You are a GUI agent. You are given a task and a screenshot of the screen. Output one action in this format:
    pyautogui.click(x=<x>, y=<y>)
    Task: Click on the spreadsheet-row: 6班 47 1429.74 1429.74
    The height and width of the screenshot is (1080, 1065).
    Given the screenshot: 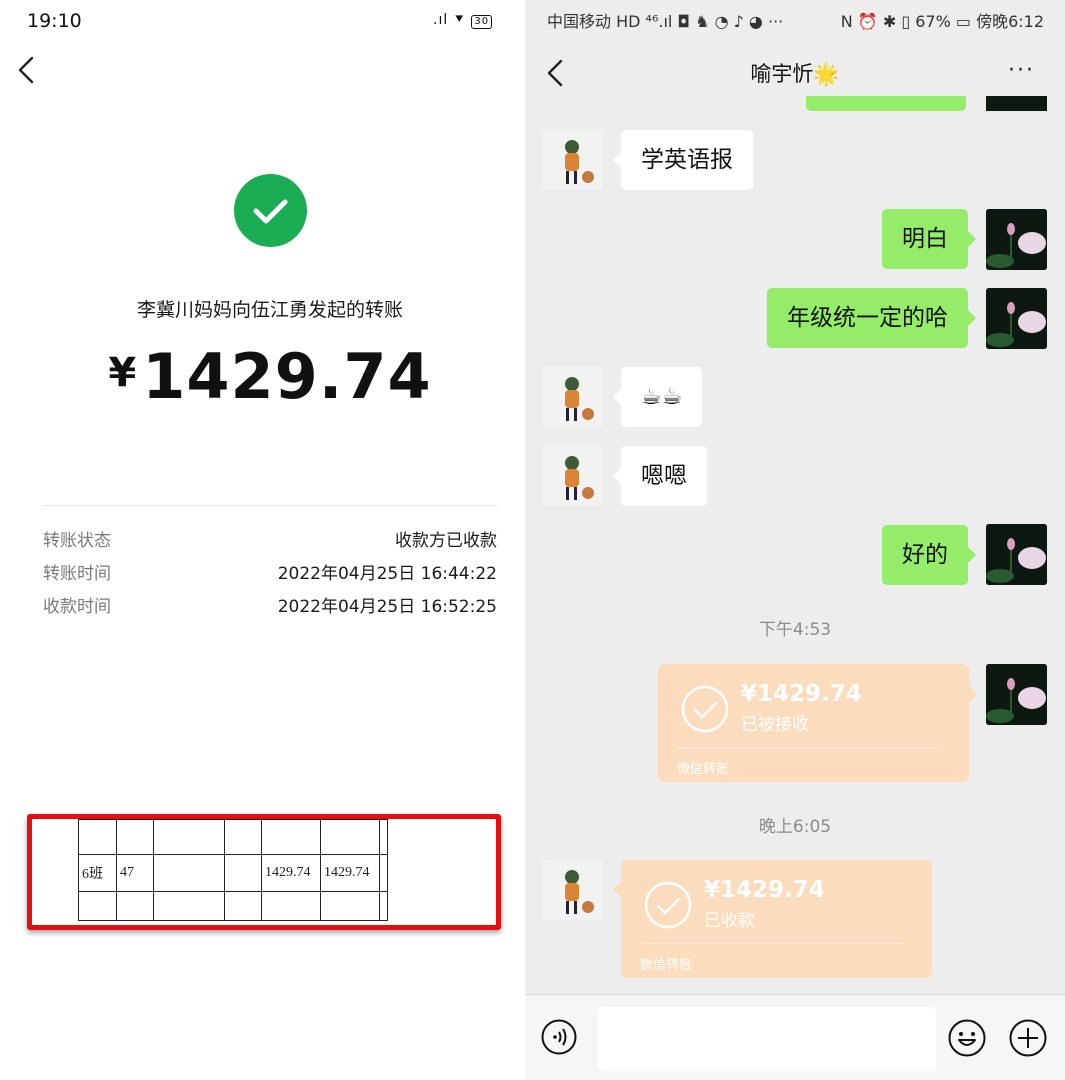 What is the action you would take?
    pyautogui.click(x=233, y=873)
    